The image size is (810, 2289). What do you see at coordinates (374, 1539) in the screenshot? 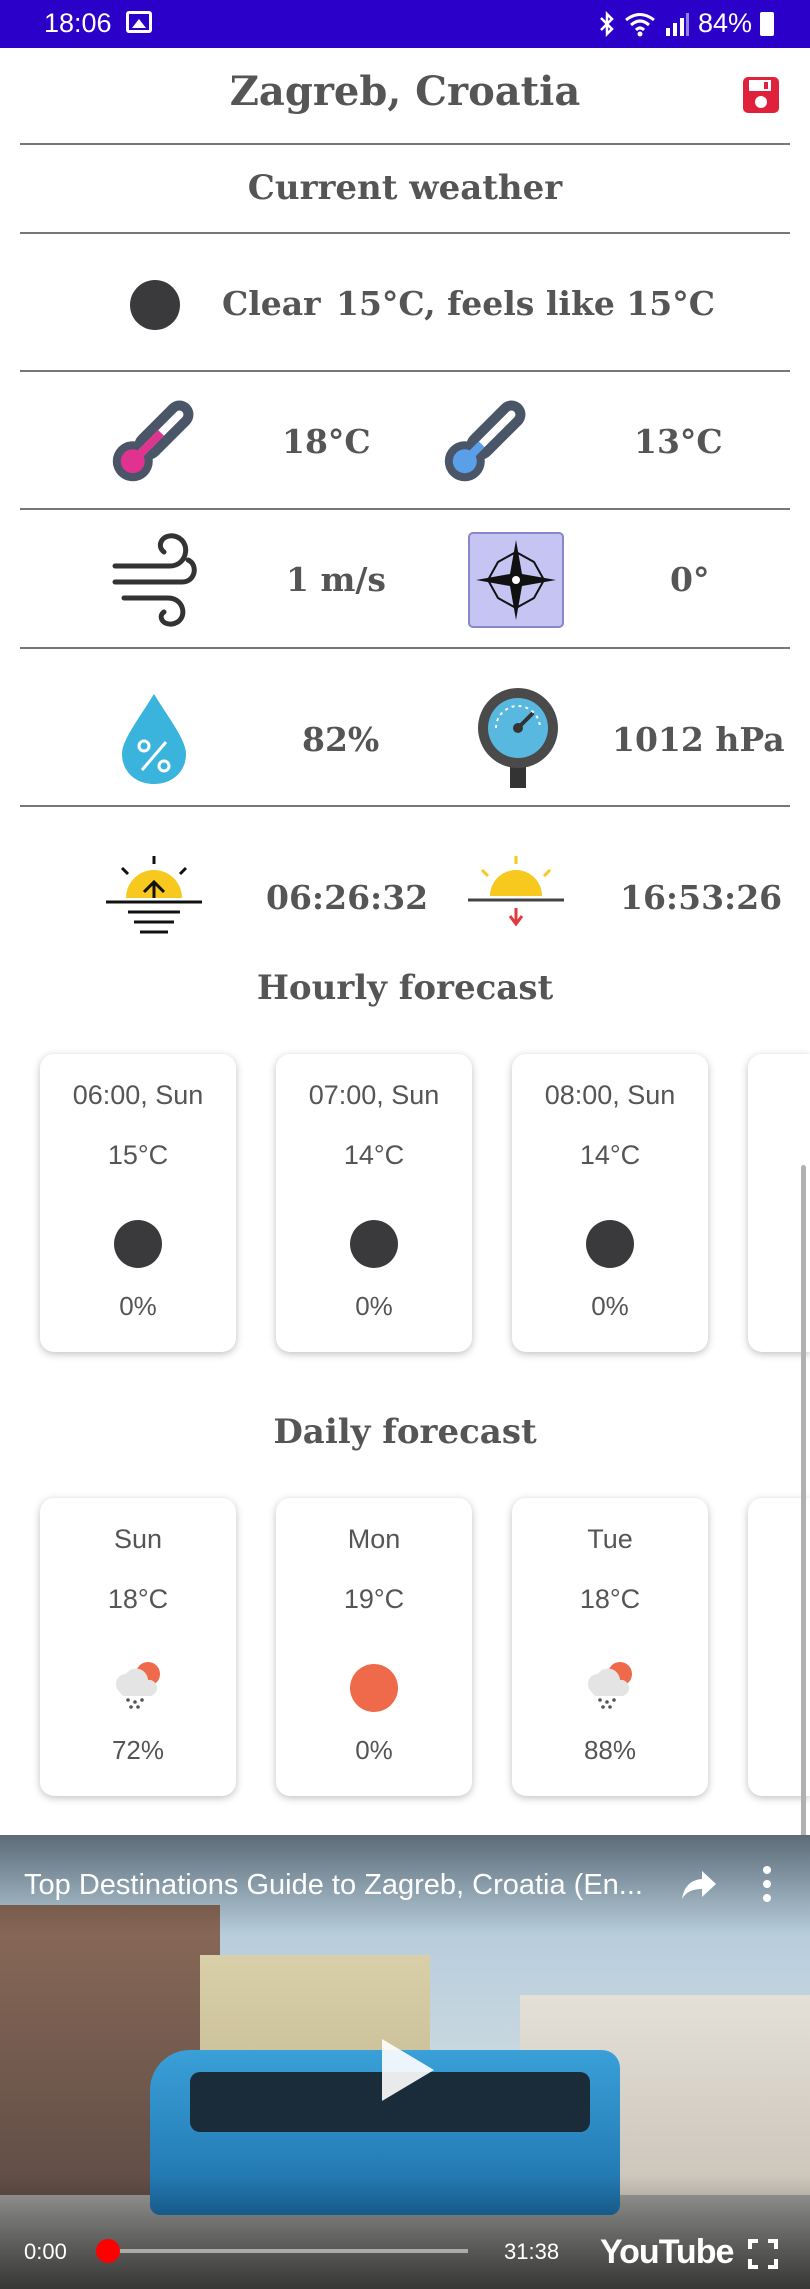
I see `daily-day: Mon` at bounding box center [374, 1539].